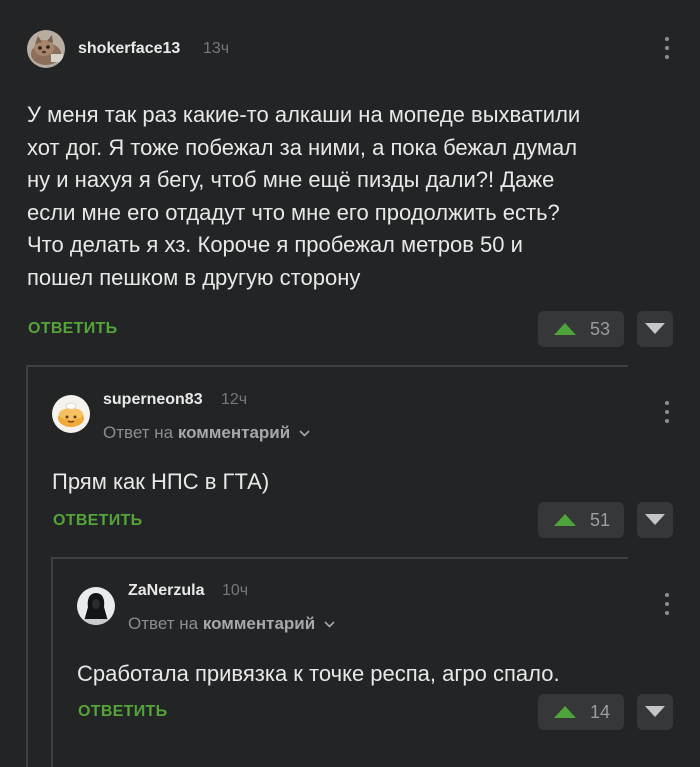 Image resolution: width=700 pixels, height=767 pixels. I want to click on username: shokerface13, so click(129, 49).